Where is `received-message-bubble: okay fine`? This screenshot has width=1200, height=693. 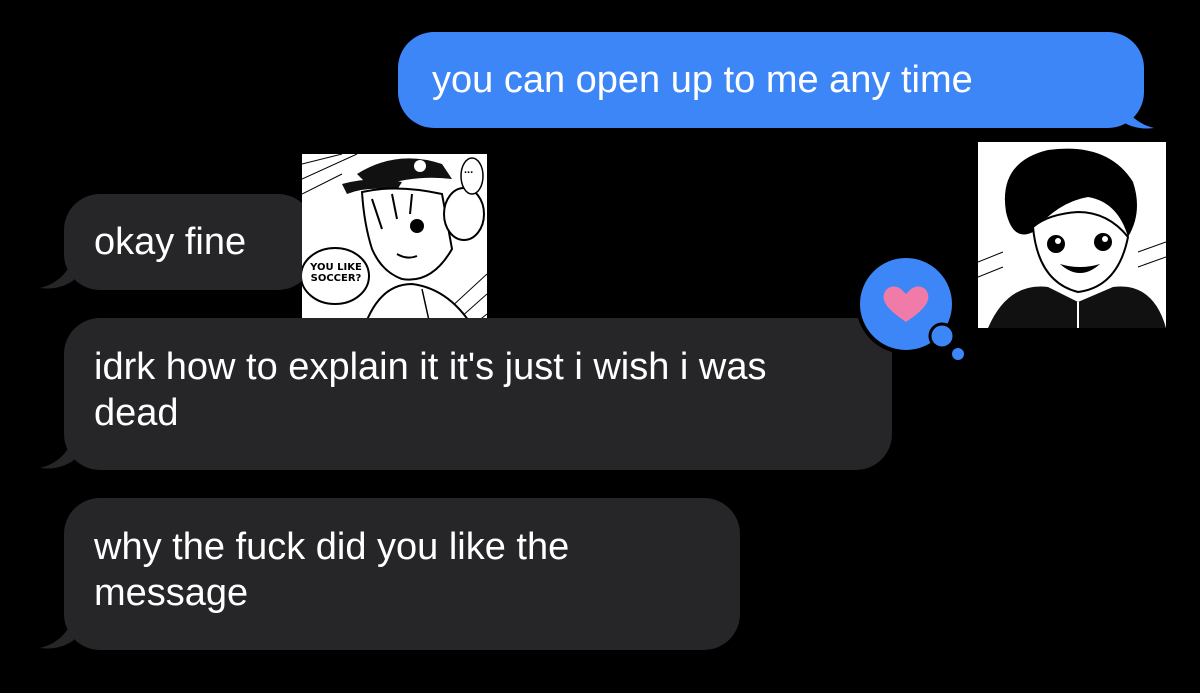 received-message-bubble: okay fine is located at coordinates (189, 242).